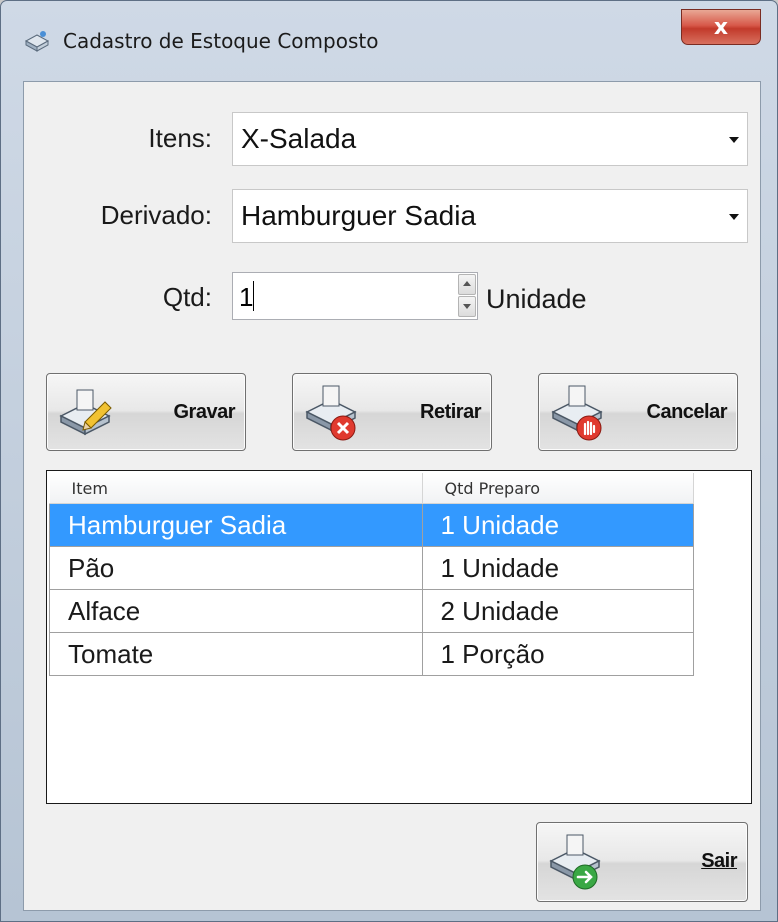  I want to click on app-icon, so click(37, 41).